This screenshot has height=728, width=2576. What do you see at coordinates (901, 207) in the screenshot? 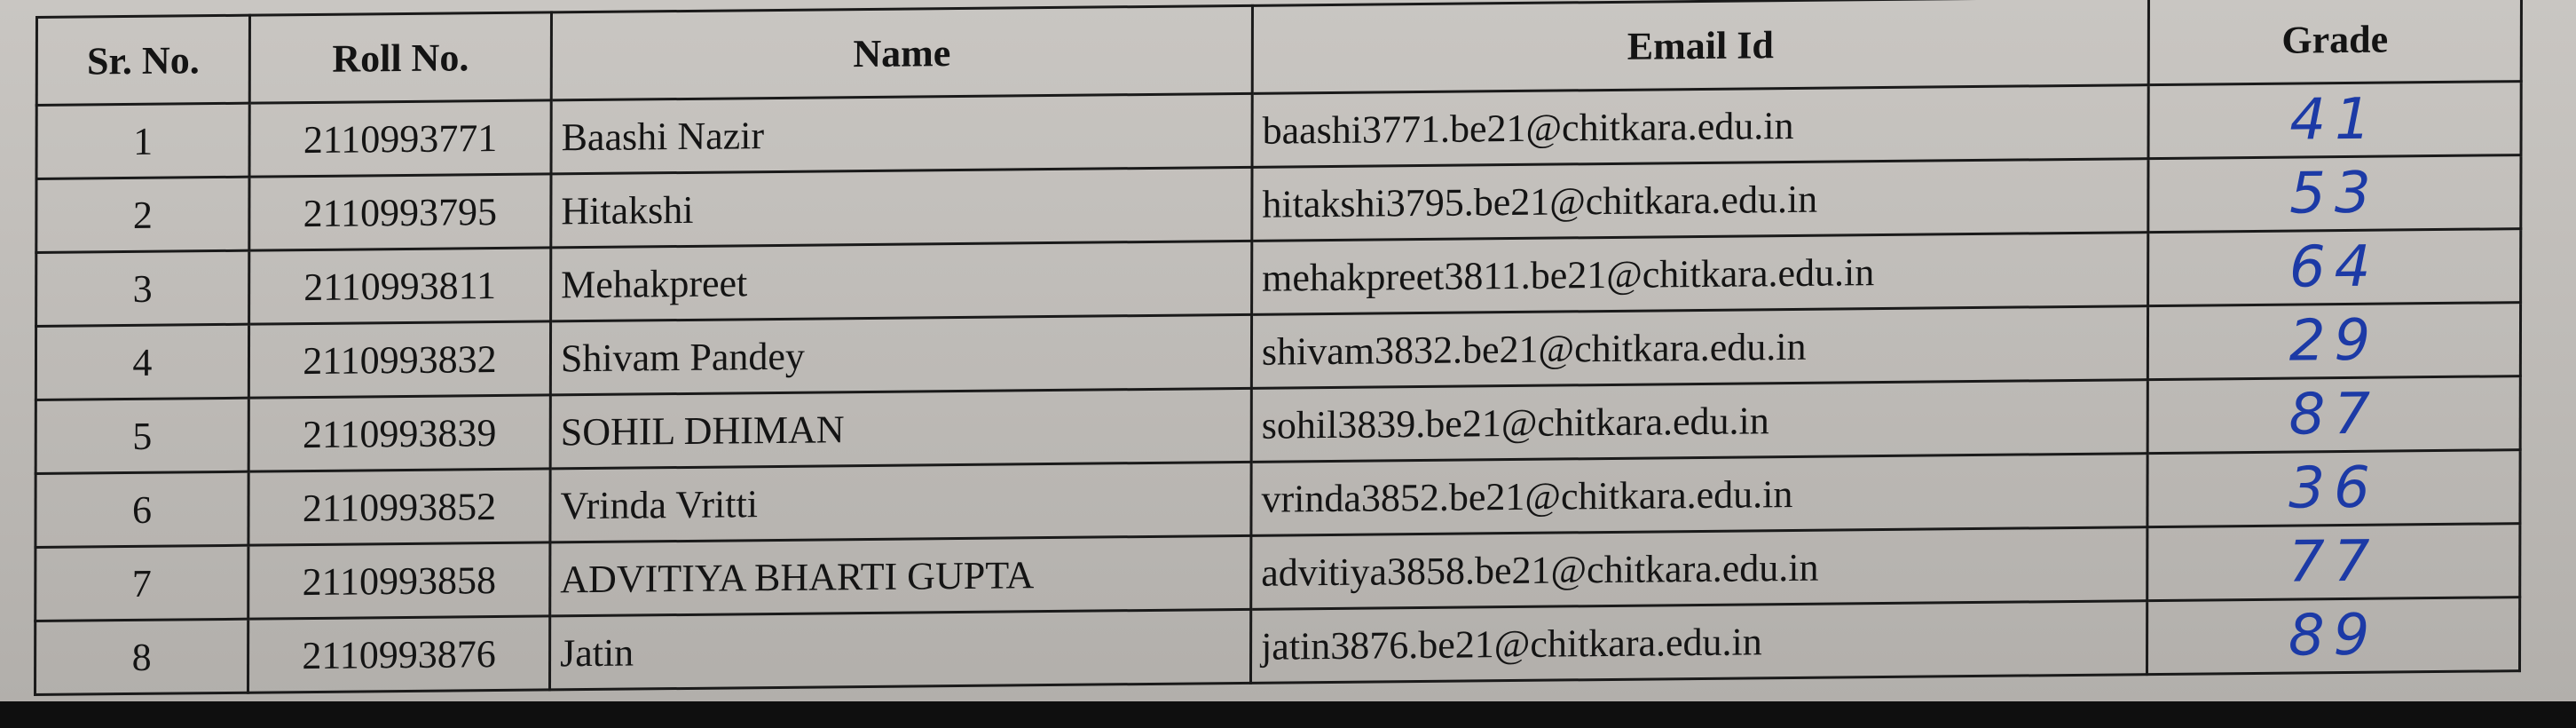
I see `cell-name: Hitakshi` at bounding box center [901, 207].